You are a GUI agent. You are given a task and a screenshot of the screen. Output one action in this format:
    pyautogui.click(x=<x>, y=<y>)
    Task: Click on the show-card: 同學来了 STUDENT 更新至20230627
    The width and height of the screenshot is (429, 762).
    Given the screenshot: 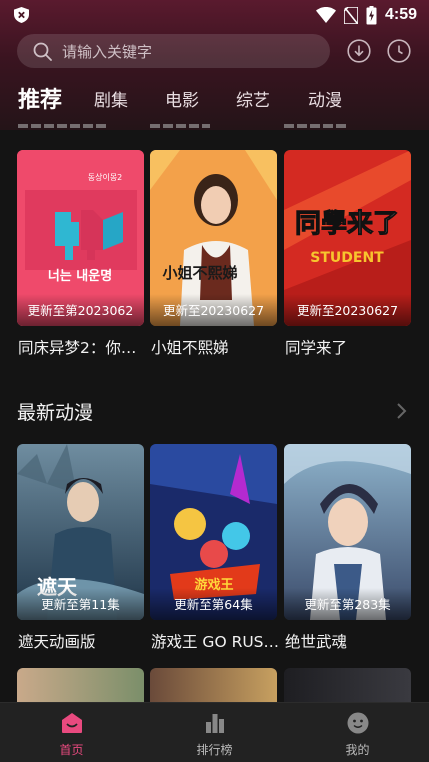 What is the action you would take?
    pyautogui.click(x=347, y=238)
    